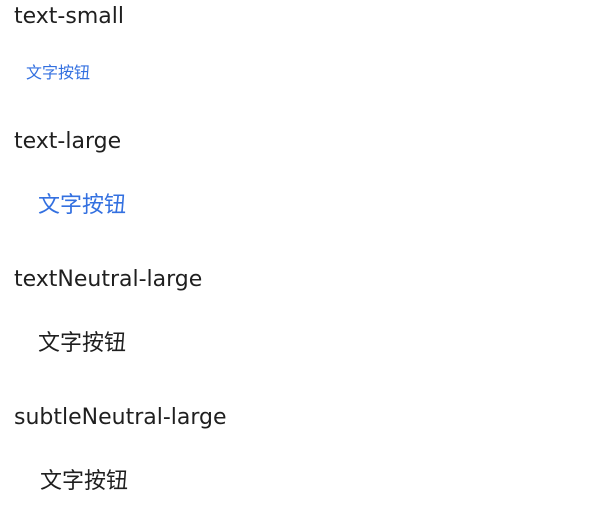 The width and height of the screenshot is (601, 517). What do you see at coordinates (82, 344) in the screenshot?
I see `text-neutral-button-large: 文字按钮` at bounding box center [82, 344].